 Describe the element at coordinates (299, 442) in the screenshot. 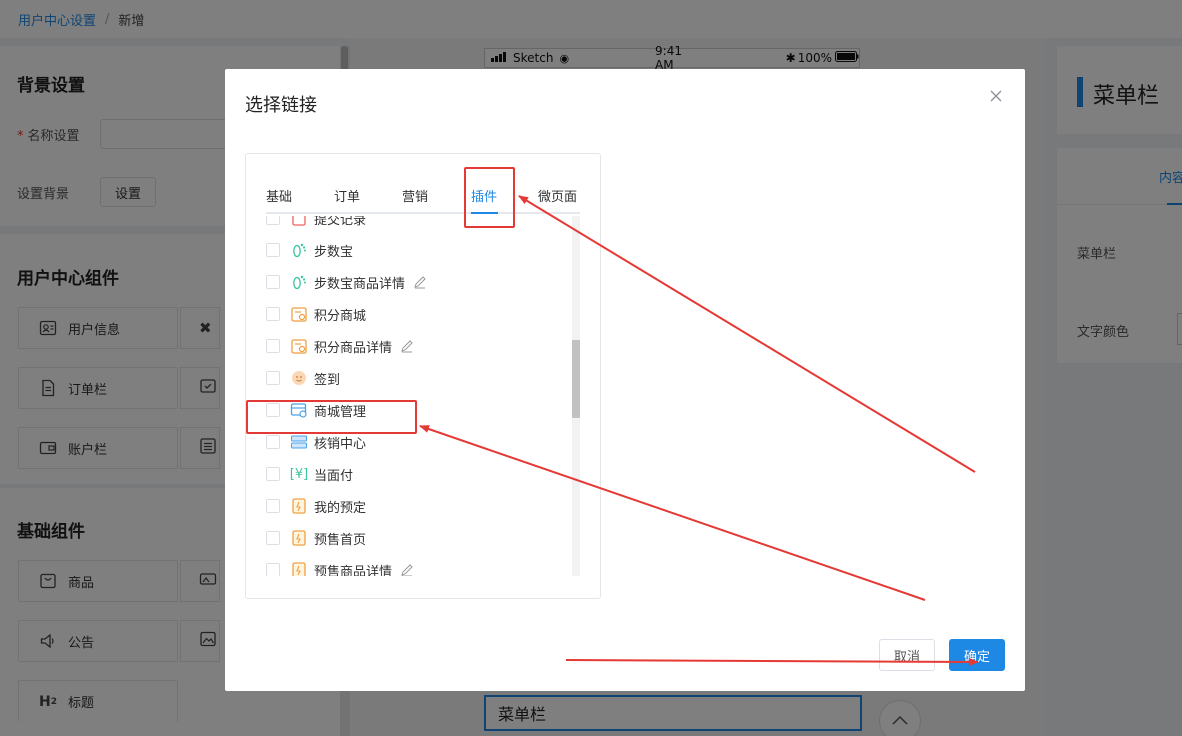

I see `verify-center-icon` at that location.